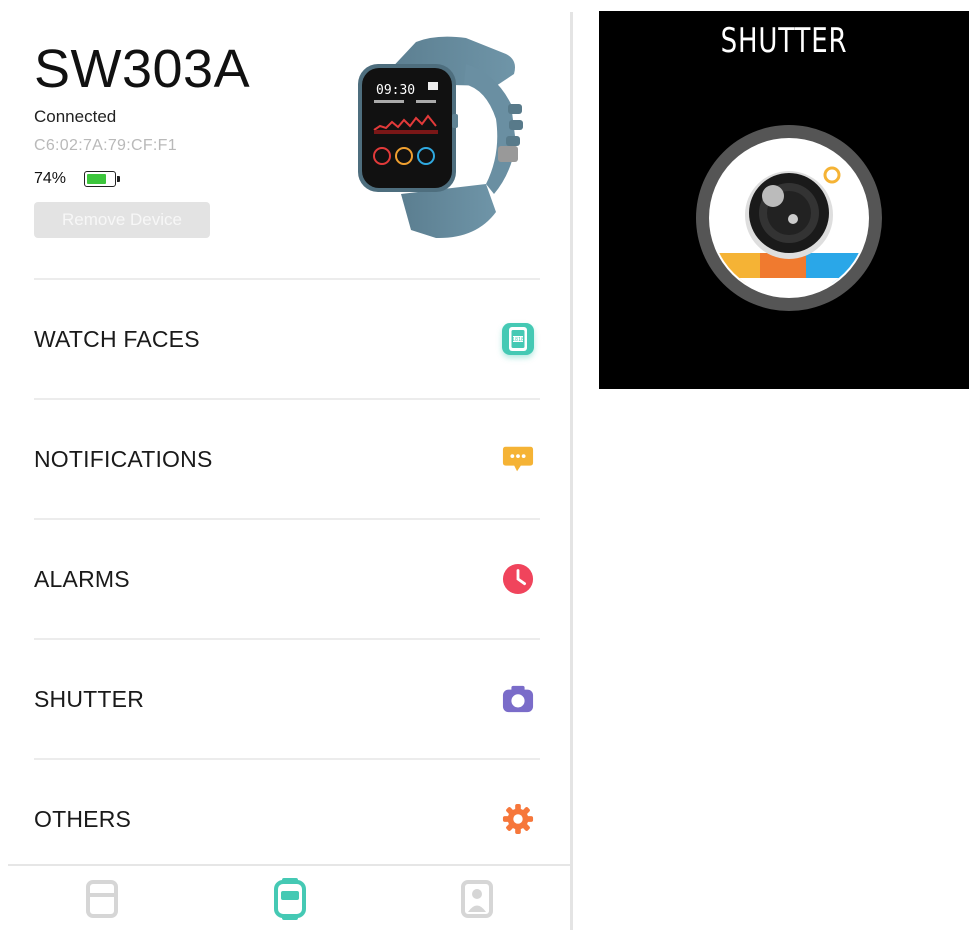  I want to click on shutter-camera-icon, so click(789, 218).